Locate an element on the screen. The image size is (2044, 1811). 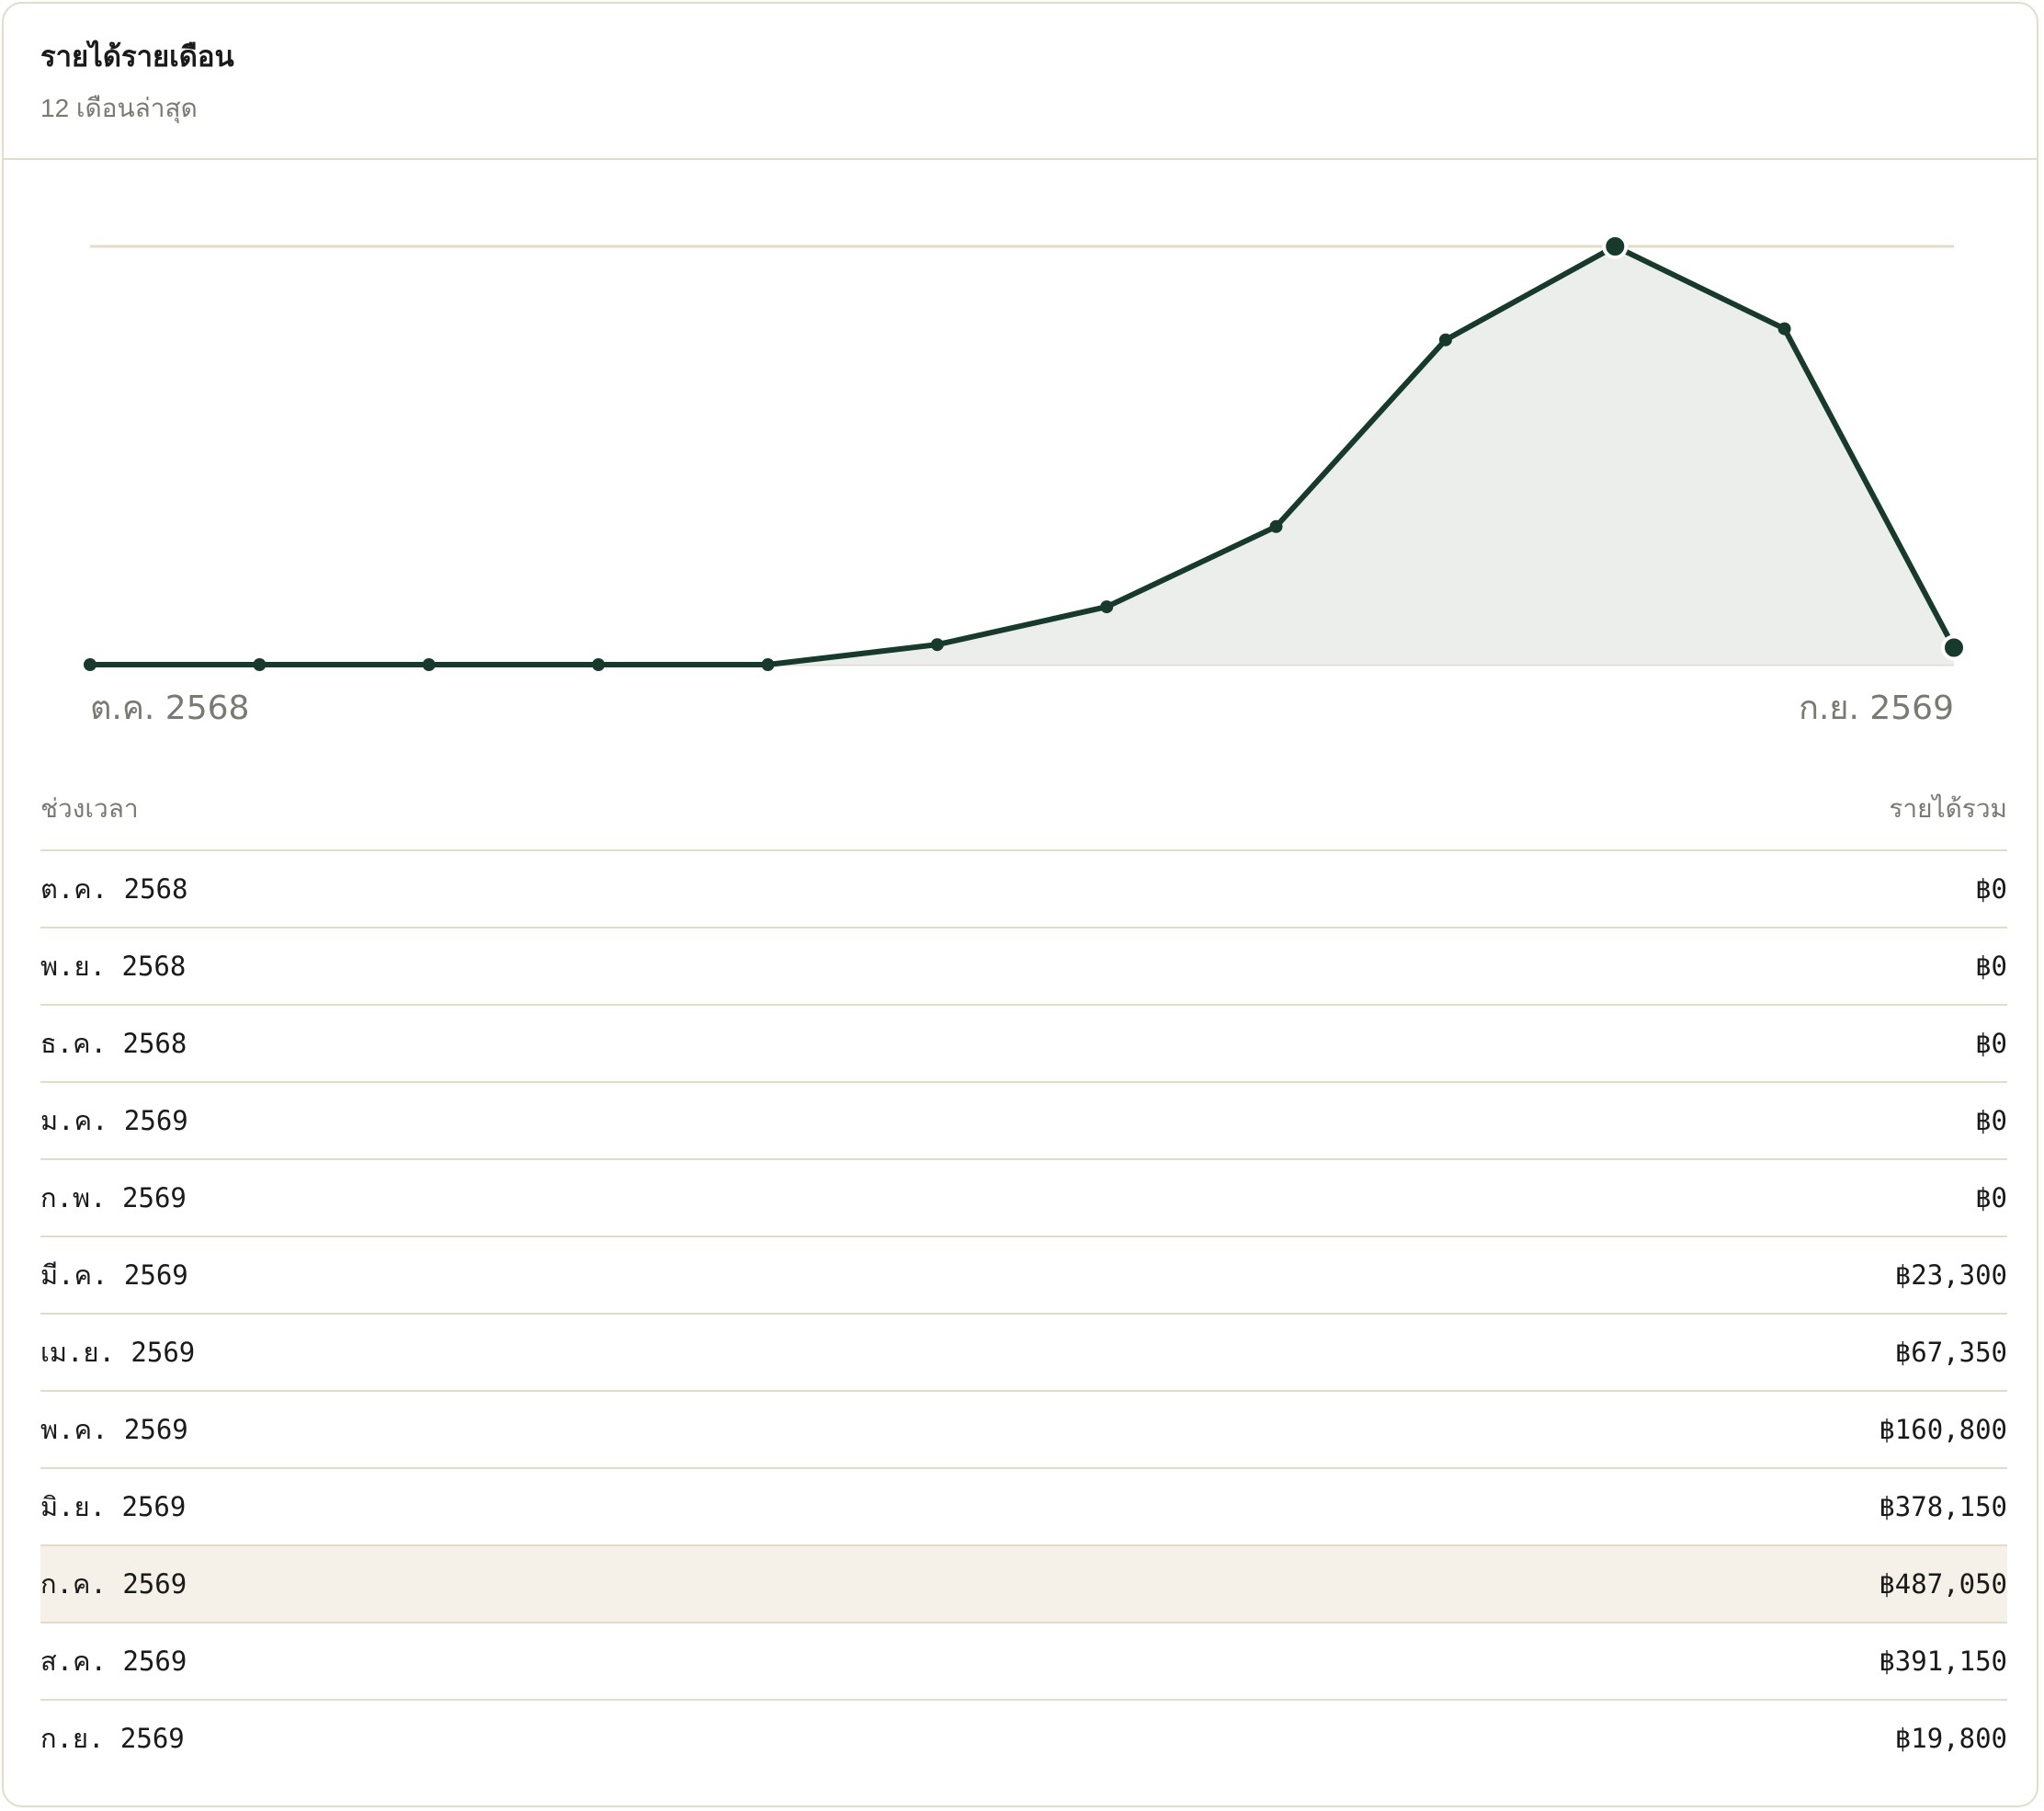
x-axis-label-first: ต.ค. 2568 is located at coordinates (169, 708).